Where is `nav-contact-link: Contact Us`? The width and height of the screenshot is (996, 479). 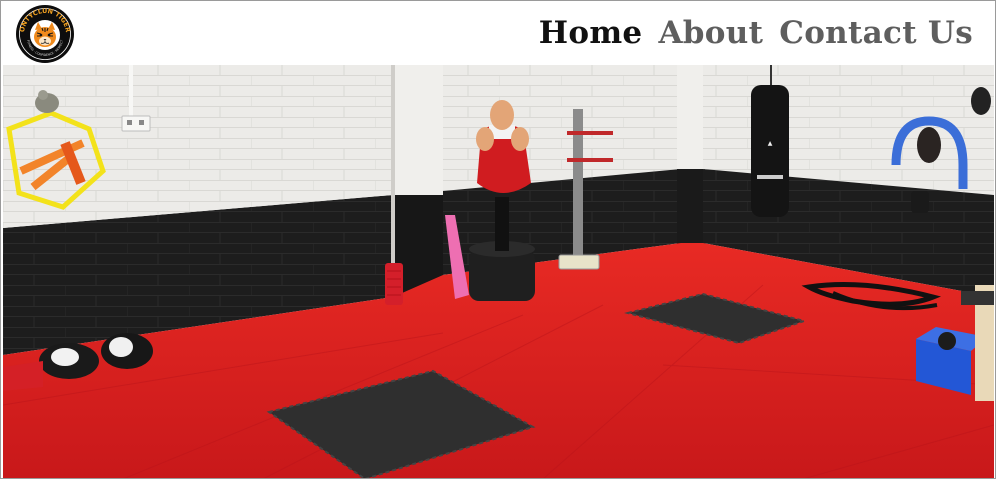
nav-contact-link: Contact Us is located at coordinates (876, 33).